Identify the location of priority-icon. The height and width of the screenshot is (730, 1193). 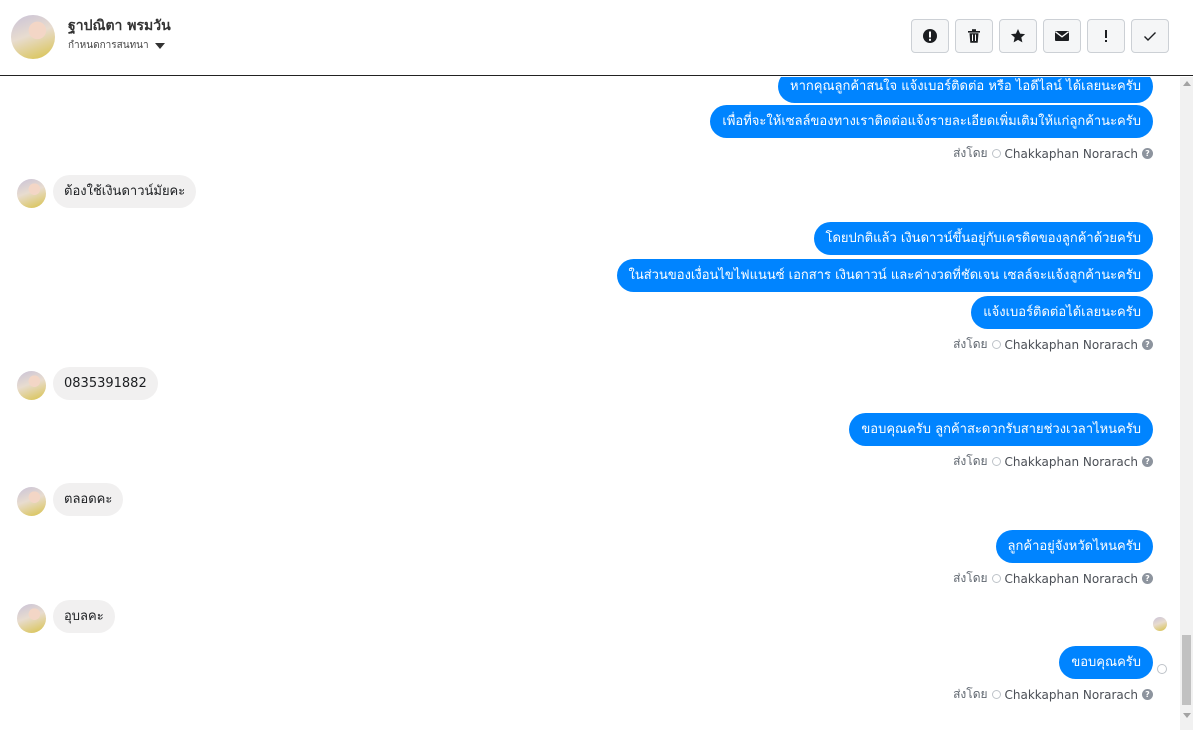
(1106, 36).